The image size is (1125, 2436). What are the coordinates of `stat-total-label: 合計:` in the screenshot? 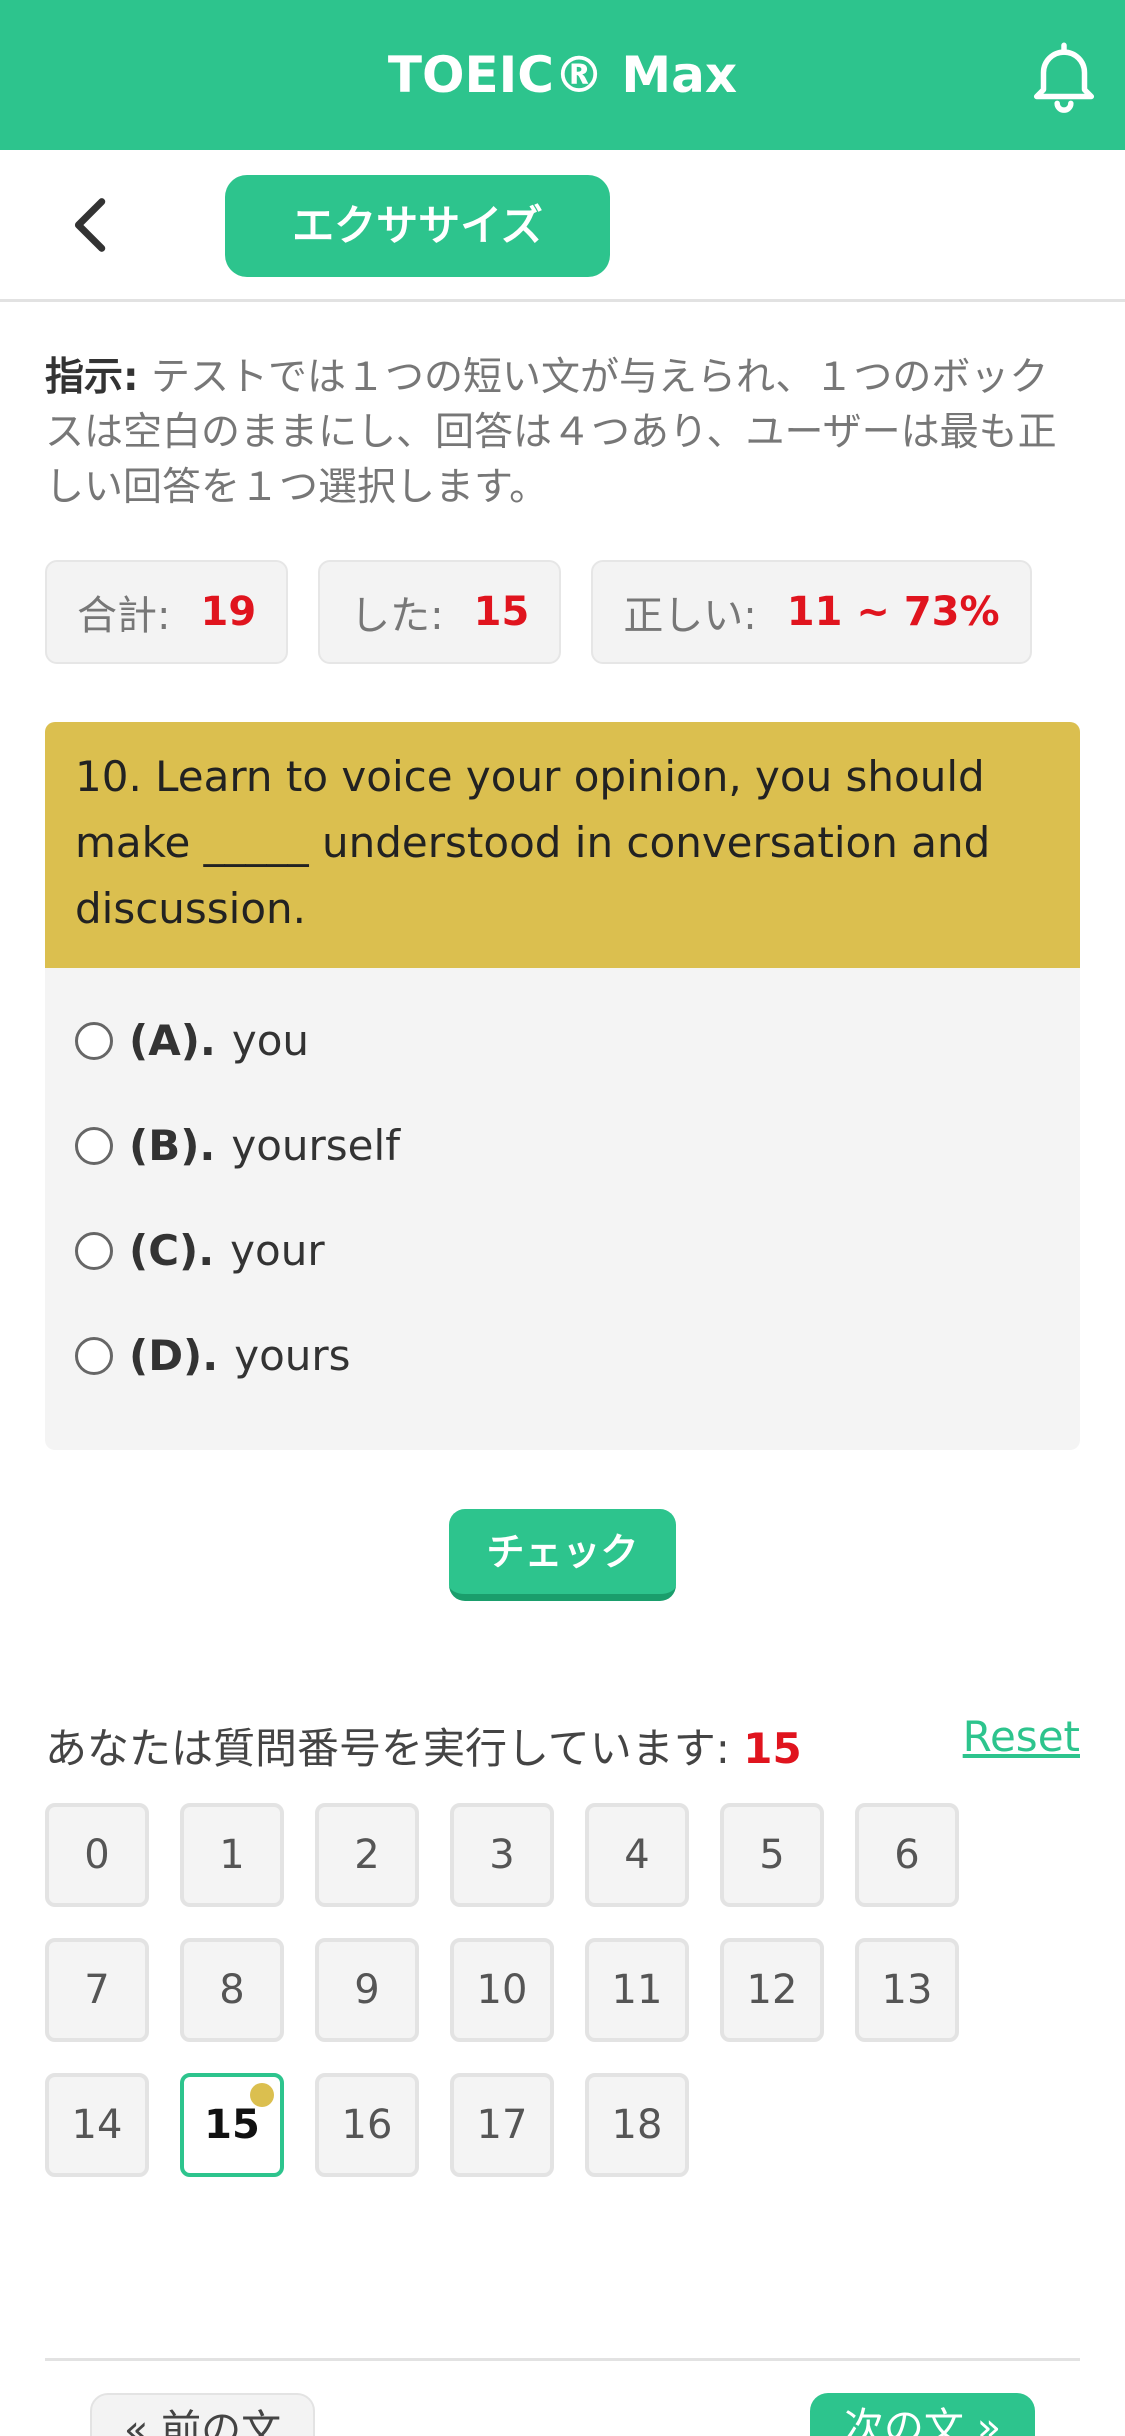 It's located at (124, 616).